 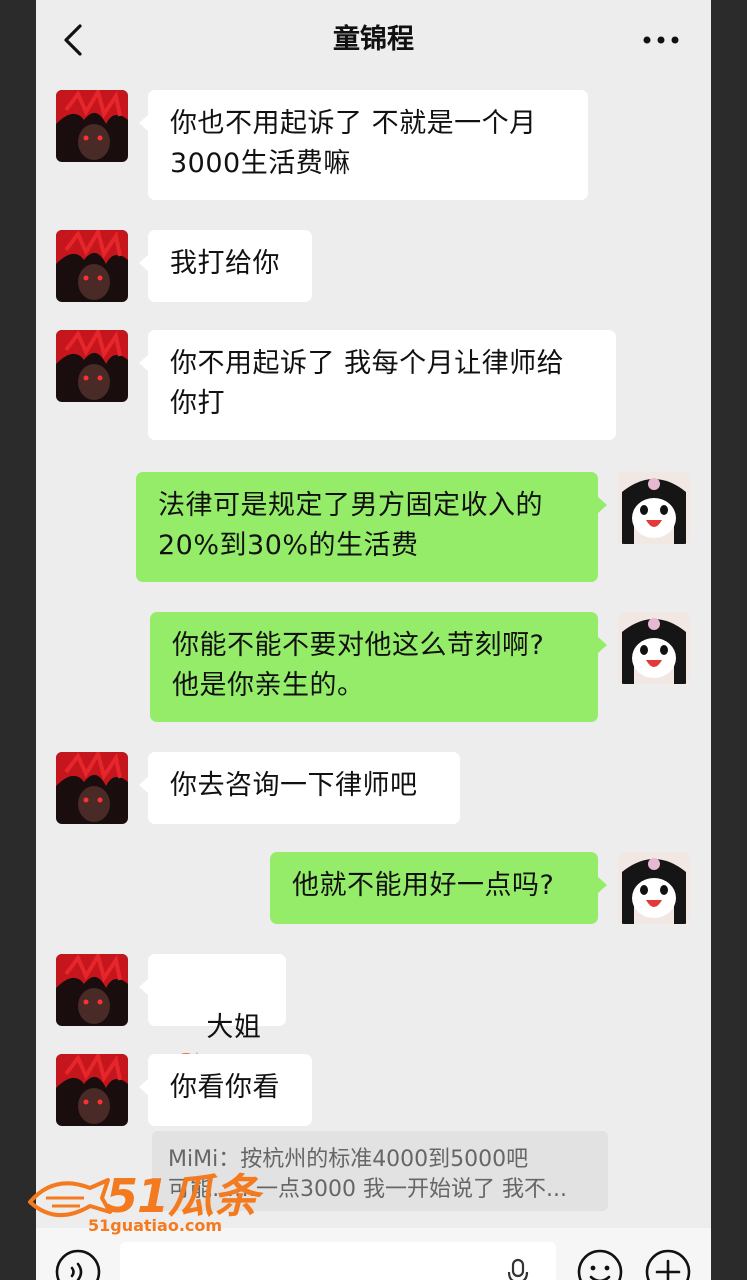 What do you see at coordinates (155, 1225) in the screenshot?
I see `watermark-url: 51guatiao.com` at bounding box center [155, 1225].